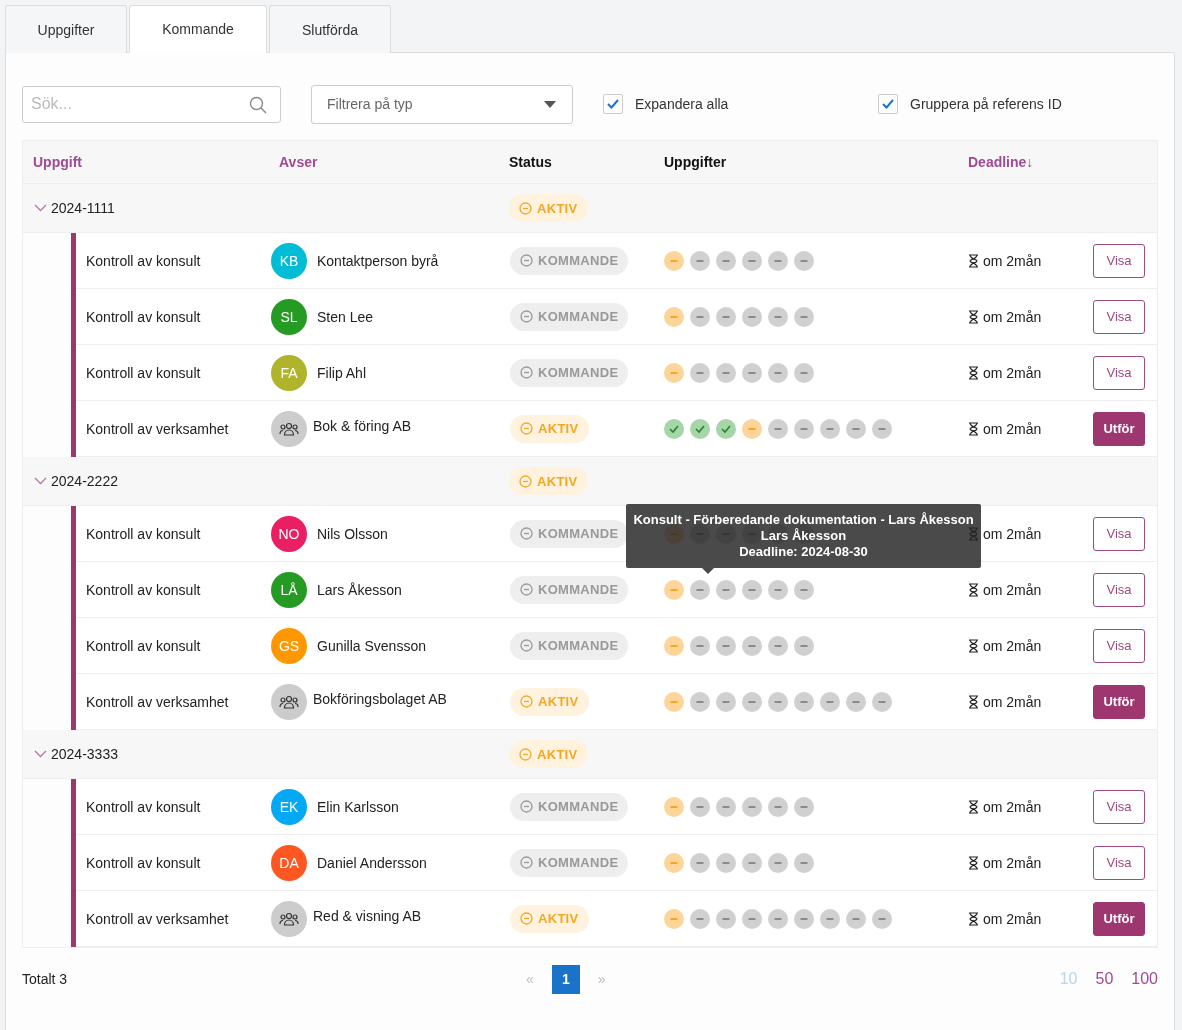  What do you see at coordinates (66, 29) in the screenshot?
I see `tab: Uppgifter` at bounding box center [66, 29].